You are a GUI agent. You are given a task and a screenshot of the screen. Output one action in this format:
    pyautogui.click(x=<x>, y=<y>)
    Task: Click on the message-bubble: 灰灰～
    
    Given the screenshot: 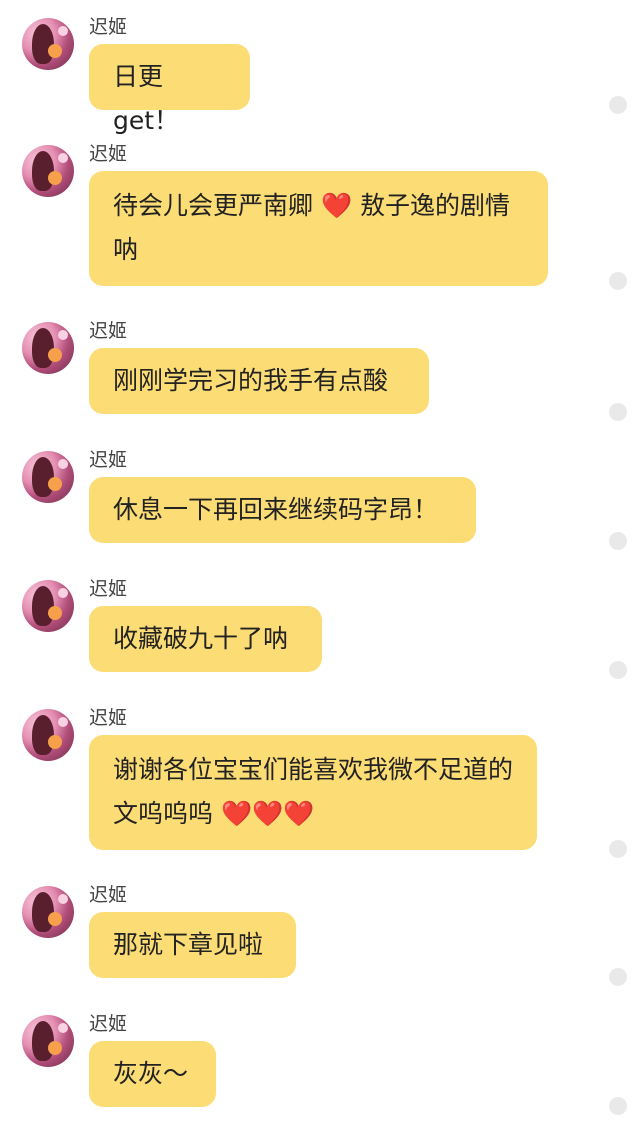 What is the action you would take?
    pyautogui.click(x=152, y=1074)
    